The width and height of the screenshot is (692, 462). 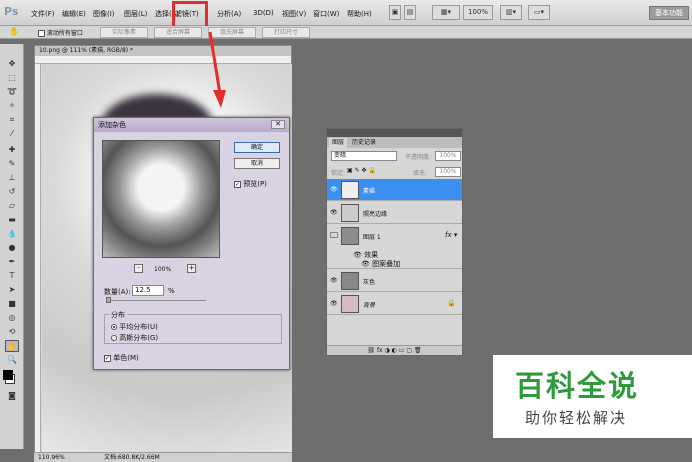 What do you see at coordinates (12, 332) in the screenshot?
I see `3d-orbit-icon: ⟲` at bounding box center [12, 332].